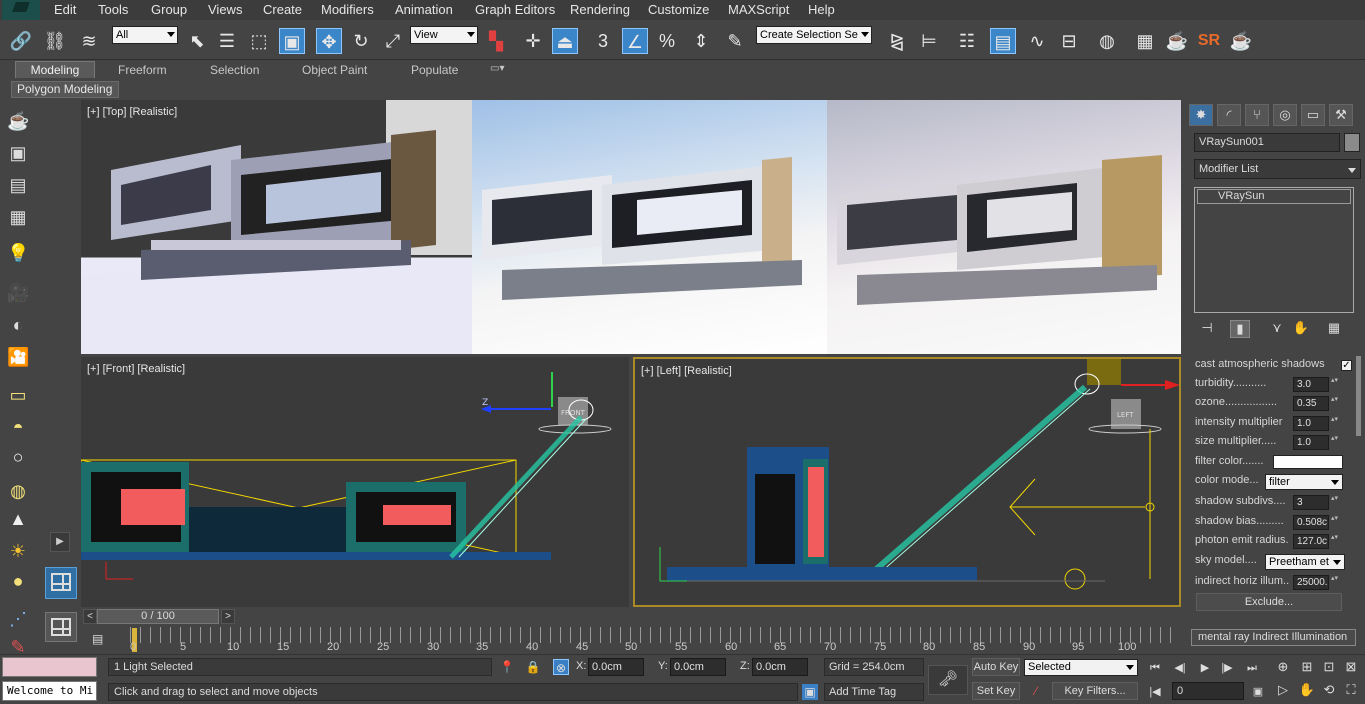 Image resolution: width=1365 pixels, height=704 pixels. Describe the element at coordinates (1301, 329) in the screenshot. I see `remove-modifier-icon: ✋` at that location.